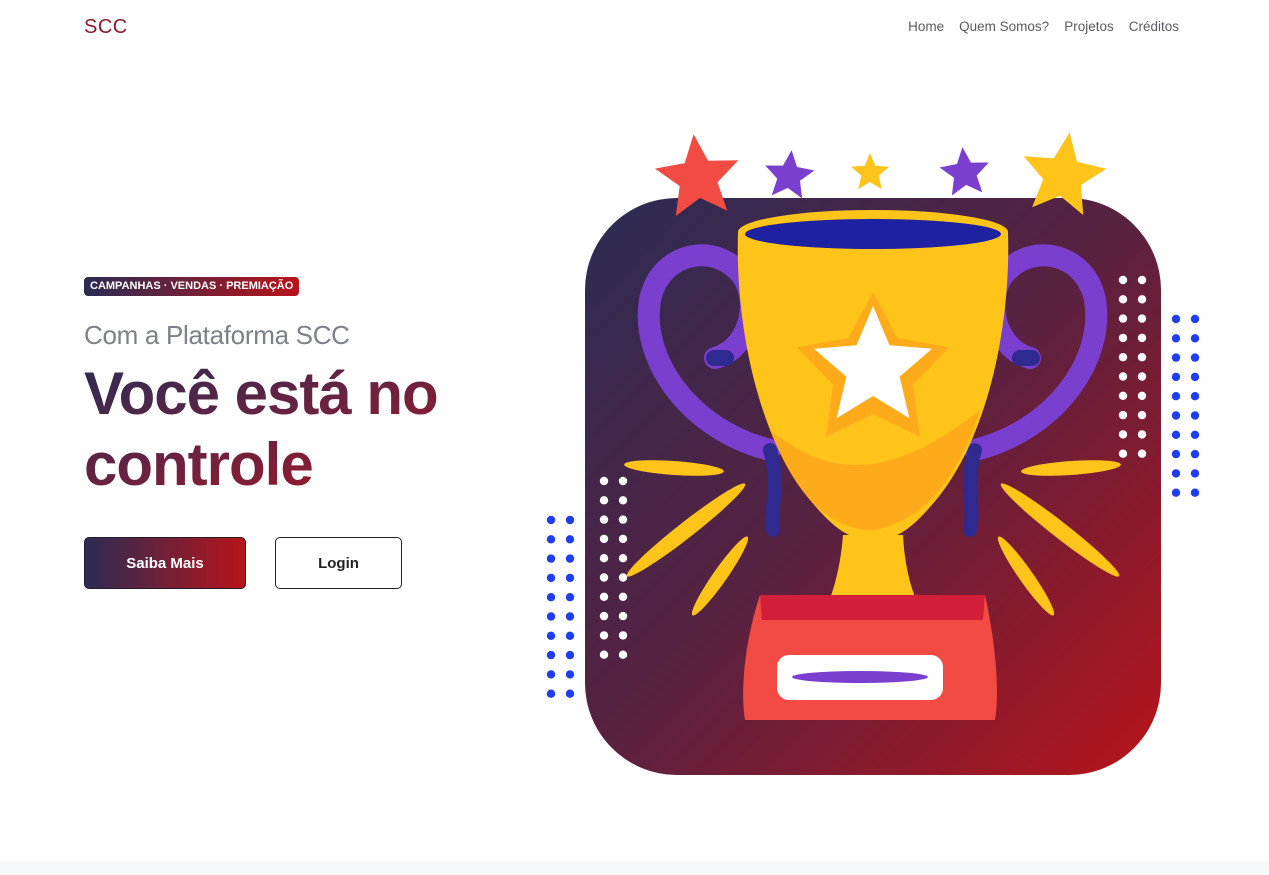 Image resolution: width=1269 pixels, height=875 pixels. I want to click on nav-link-quem-somos: Quem Somos?, so click(1004, 26).